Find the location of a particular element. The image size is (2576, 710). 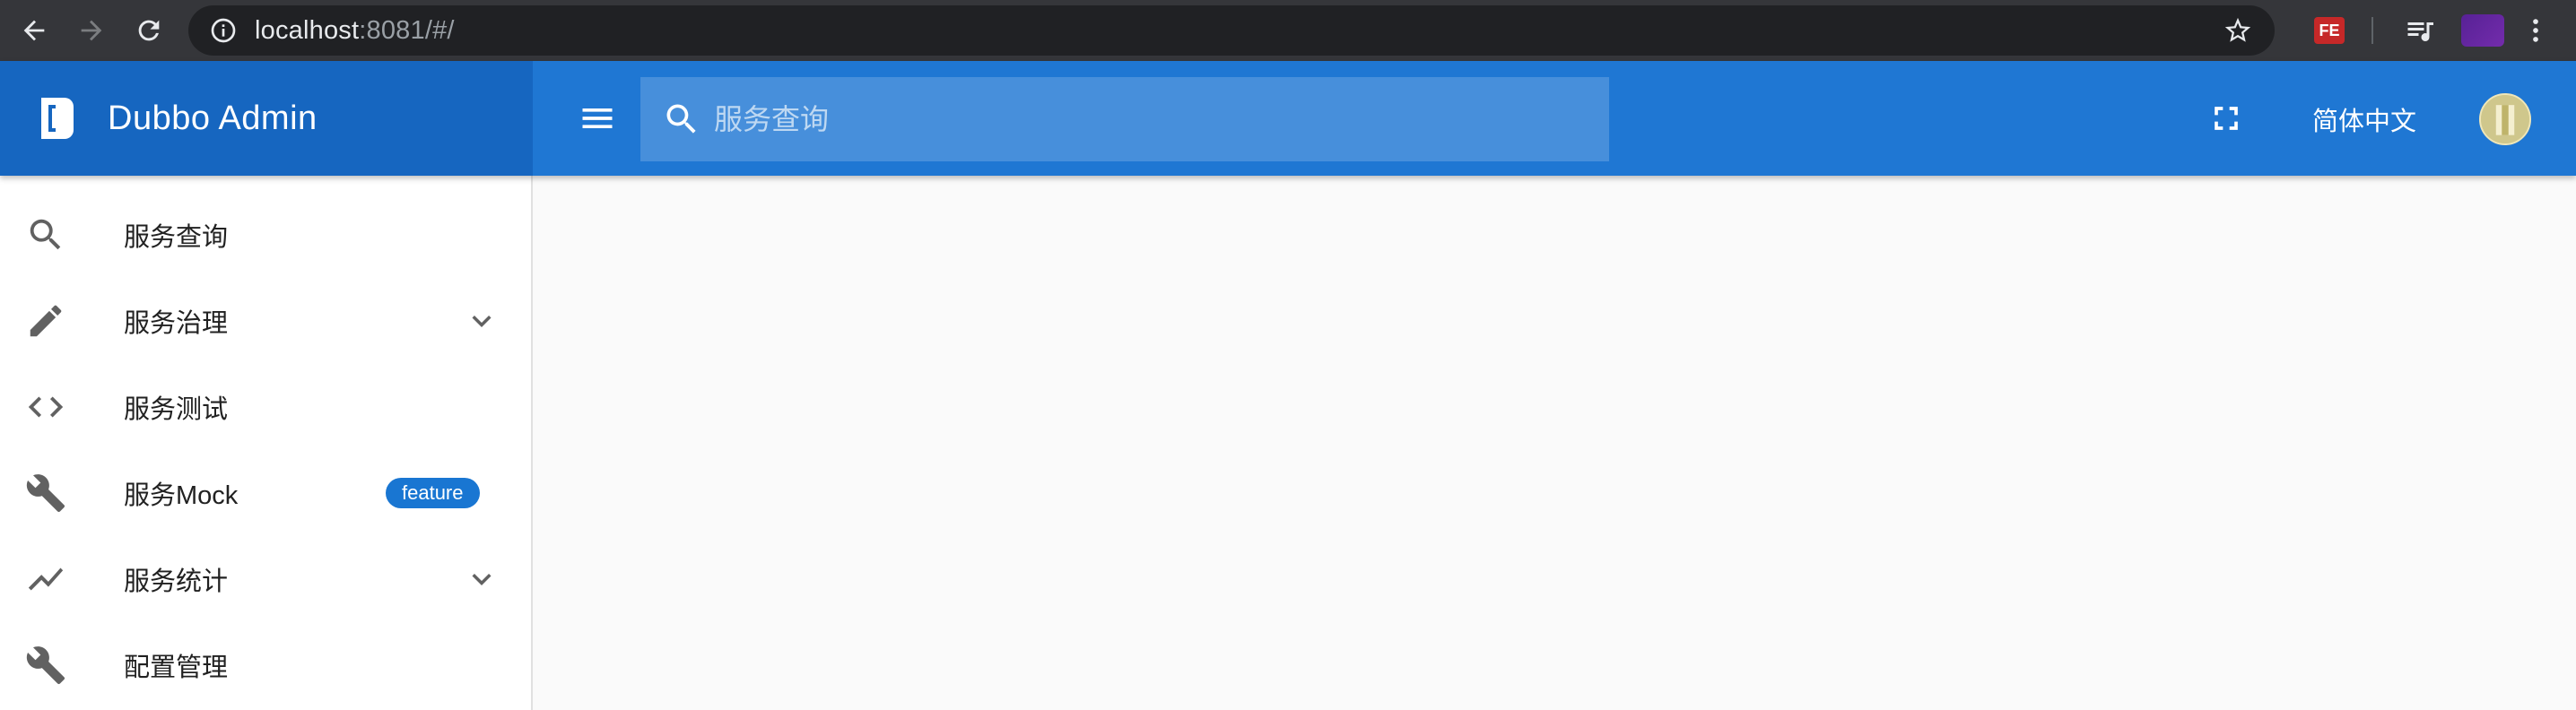

address-bar: localhost:8081/#/ is located at coordinates (1231, 31).